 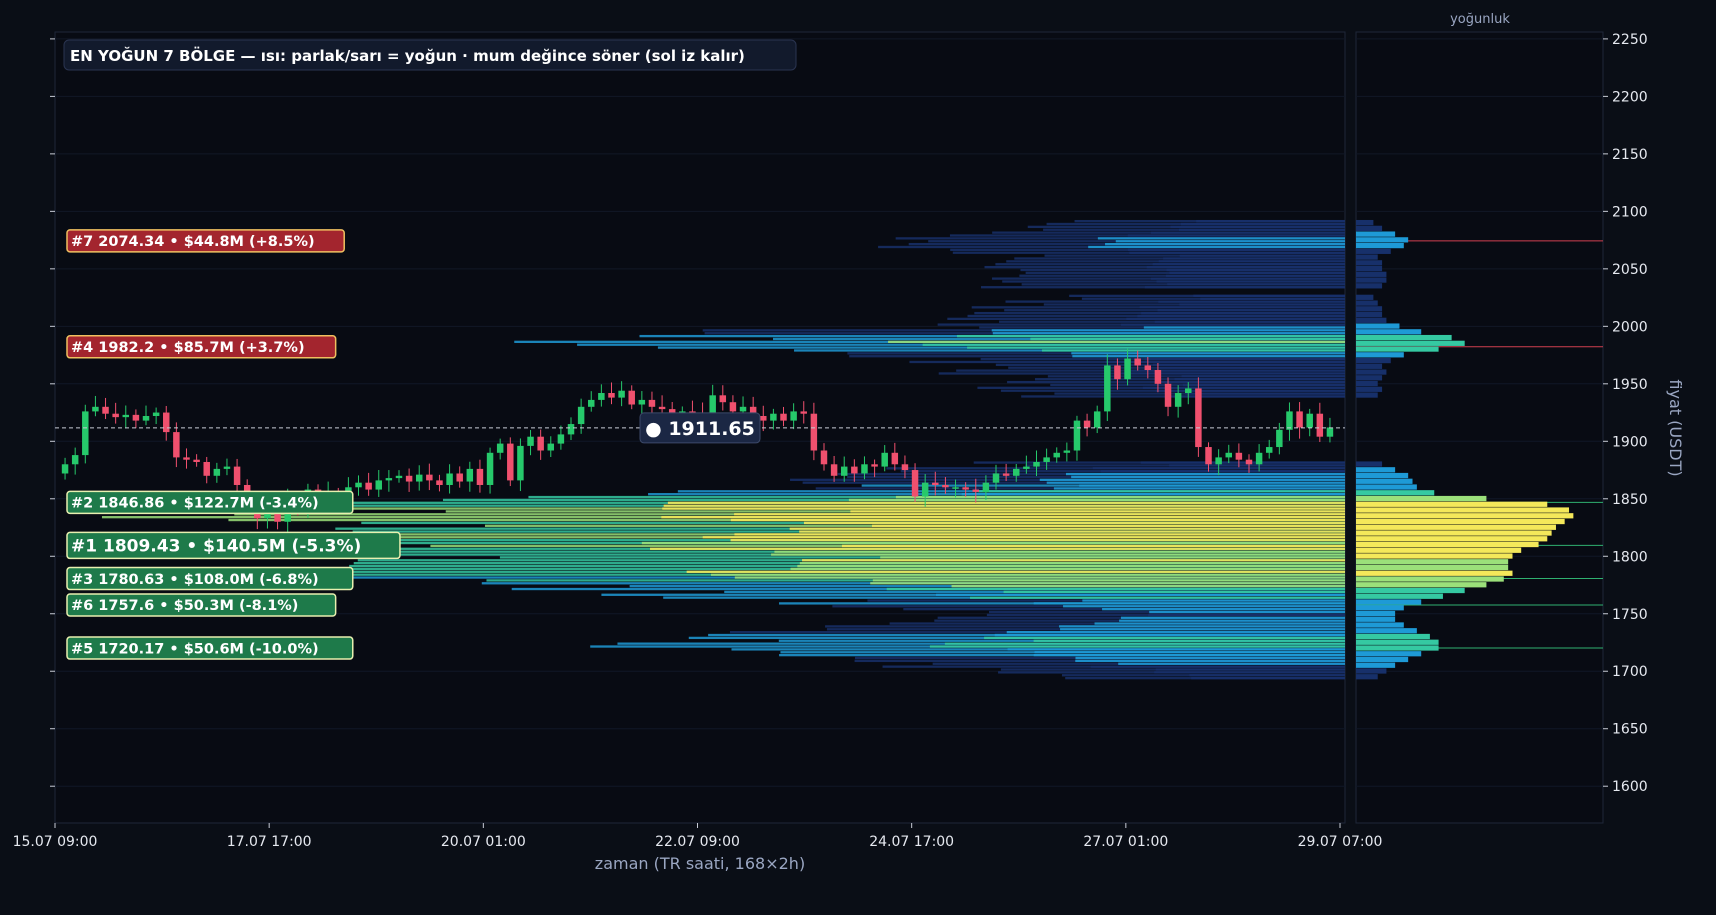 What do you see at coordinates (195, 504) in the screenshot?
I see `zone-label-rank-2: #2 1846.86 • $122.7M (-3.4%)` at bounding box center [195, 504].